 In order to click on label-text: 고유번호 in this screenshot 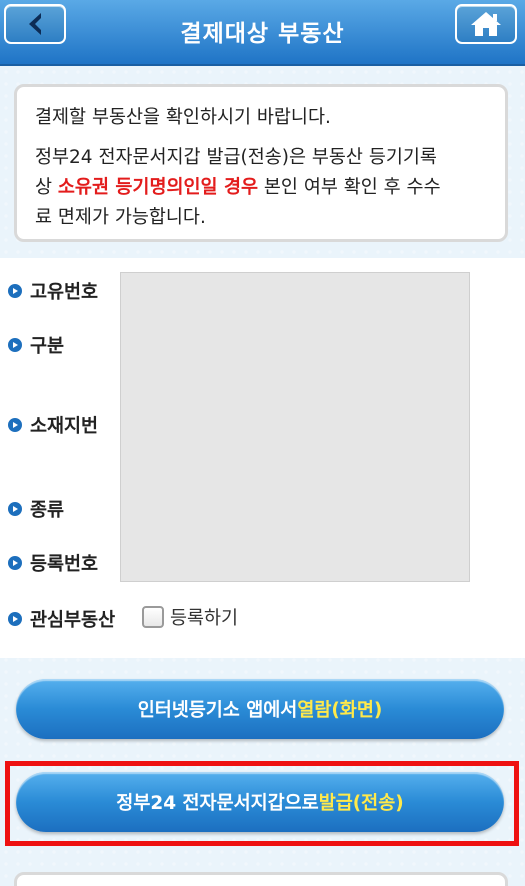, I will do `click(64, 292)`.